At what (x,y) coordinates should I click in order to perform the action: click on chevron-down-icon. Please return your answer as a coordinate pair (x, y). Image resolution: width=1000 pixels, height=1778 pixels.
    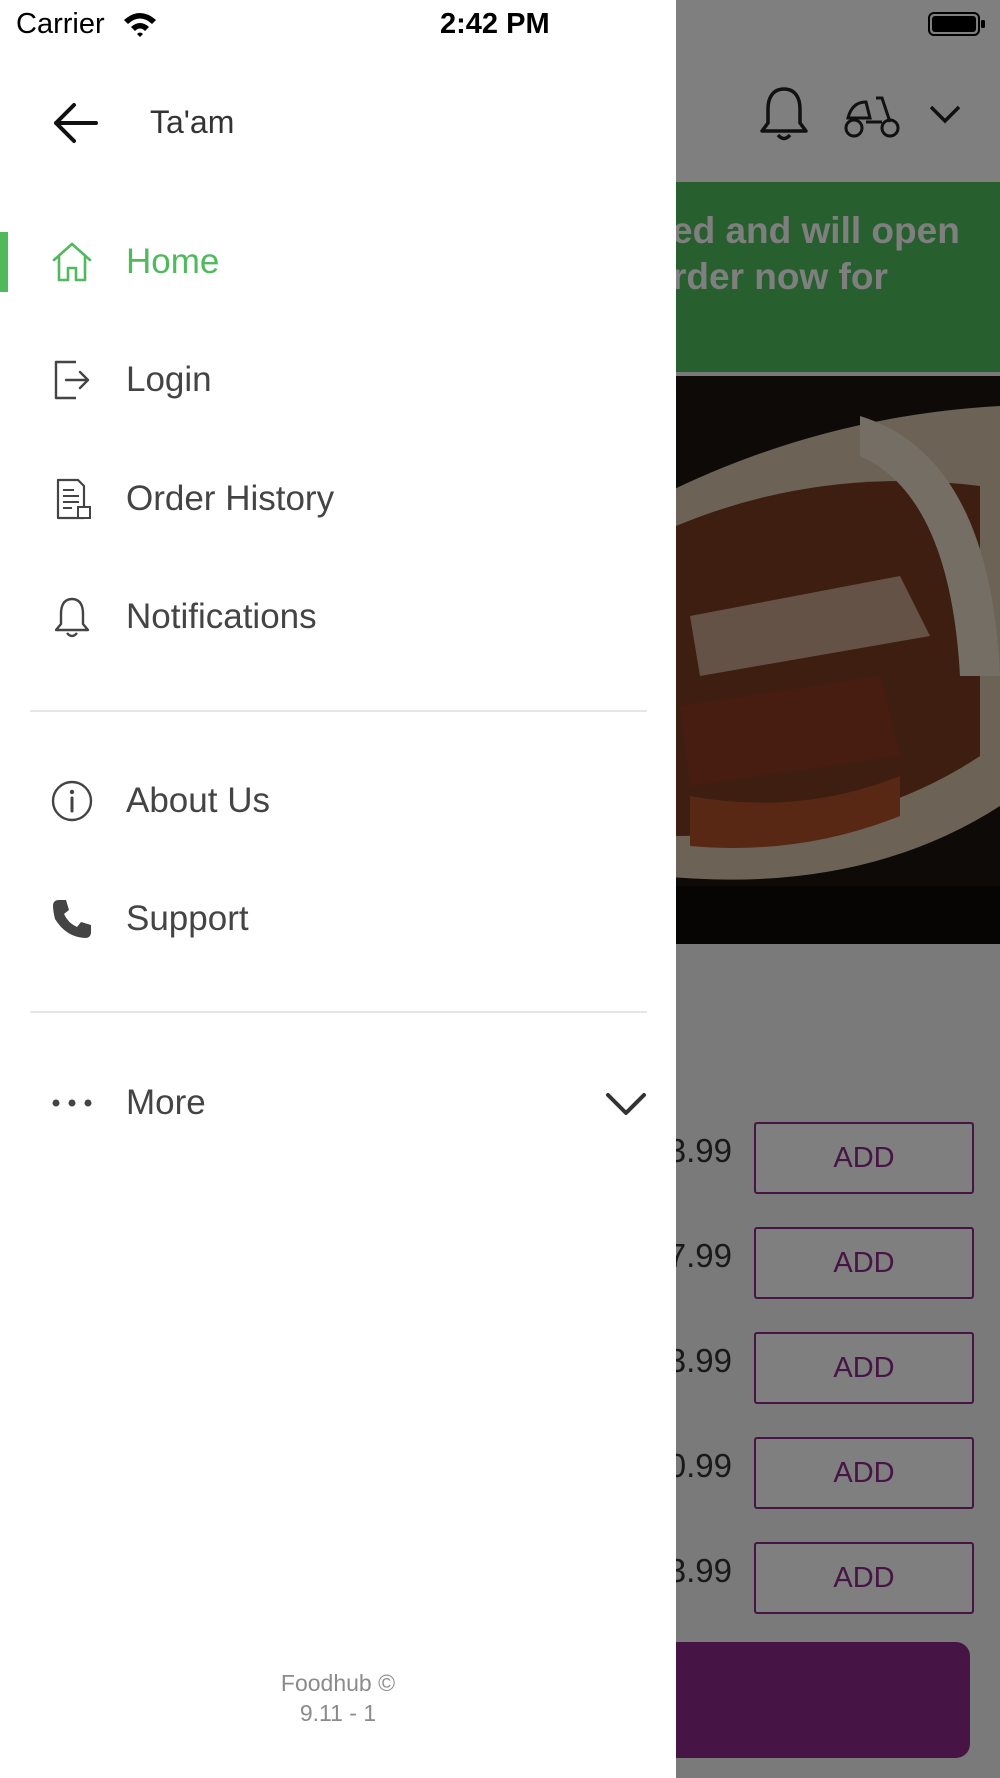
    Looking at the image, I should click on (626, 1104).